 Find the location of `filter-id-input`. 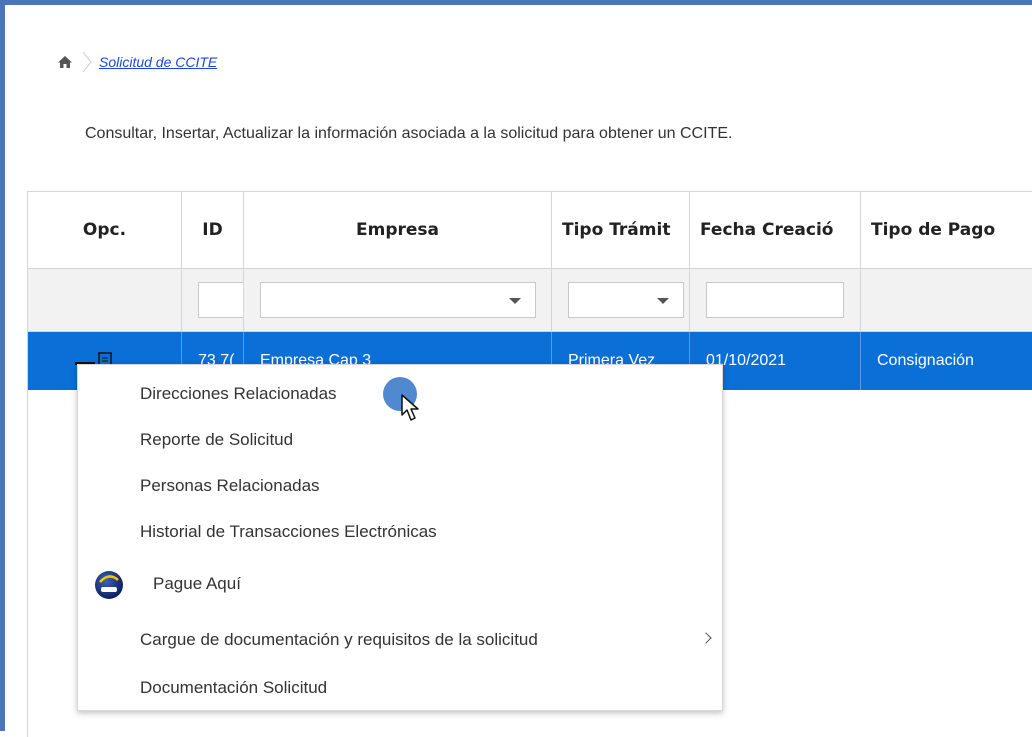

filter-id-input is located at coordinates (220, 300).